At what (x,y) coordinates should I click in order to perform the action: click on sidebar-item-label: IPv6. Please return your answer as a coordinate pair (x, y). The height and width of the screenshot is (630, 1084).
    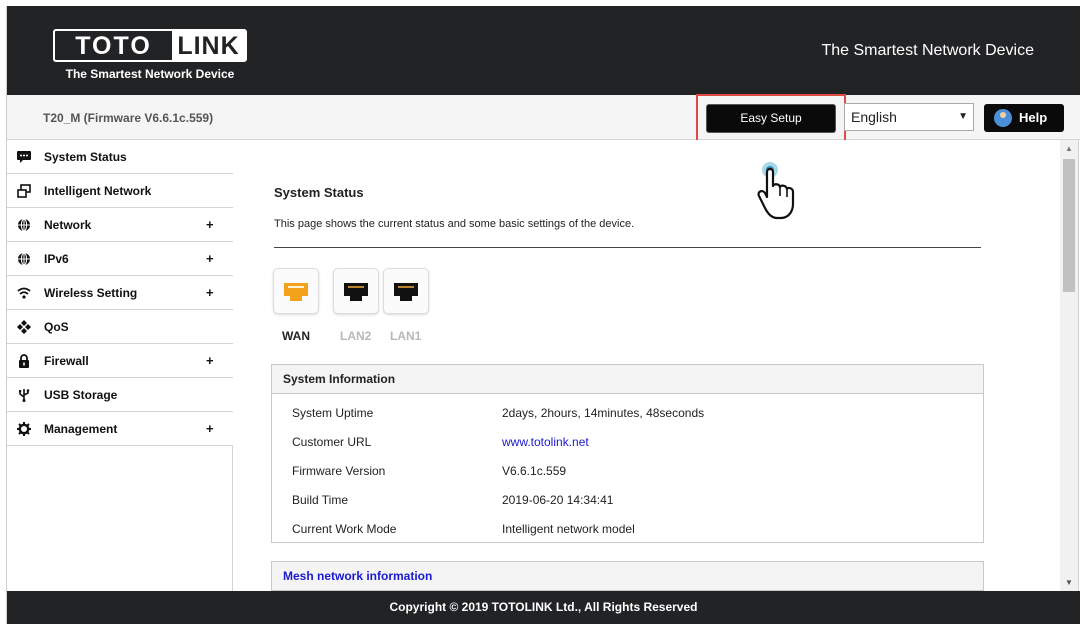
    Looking at the image, I should click on (56, 259).